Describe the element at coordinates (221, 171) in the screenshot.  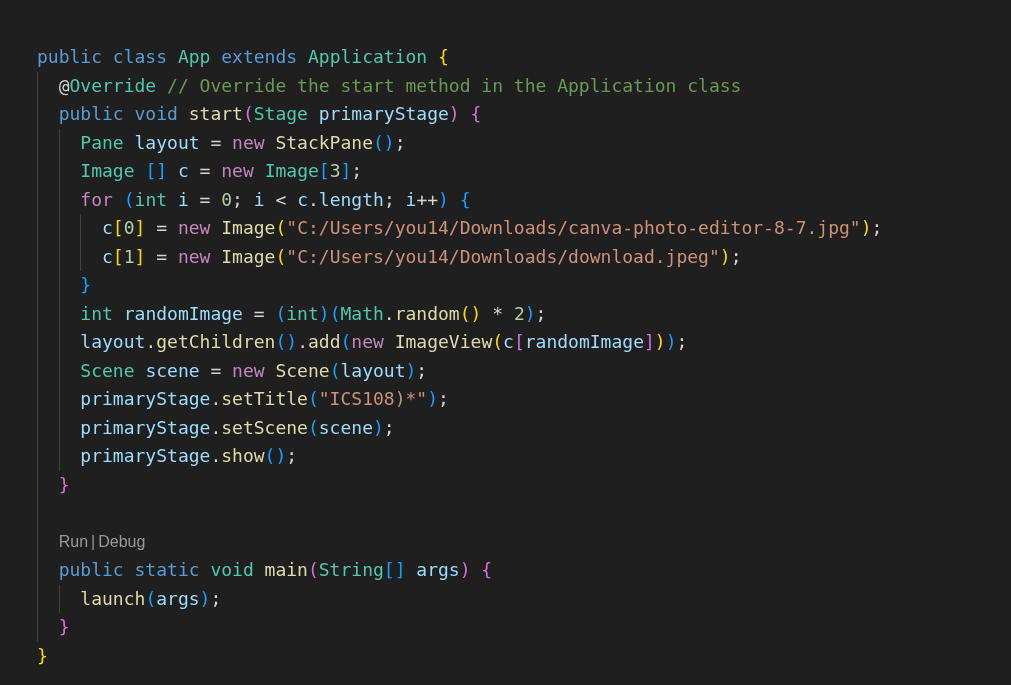
I see `code-line: Image [] c = new Image[3];` at that location.